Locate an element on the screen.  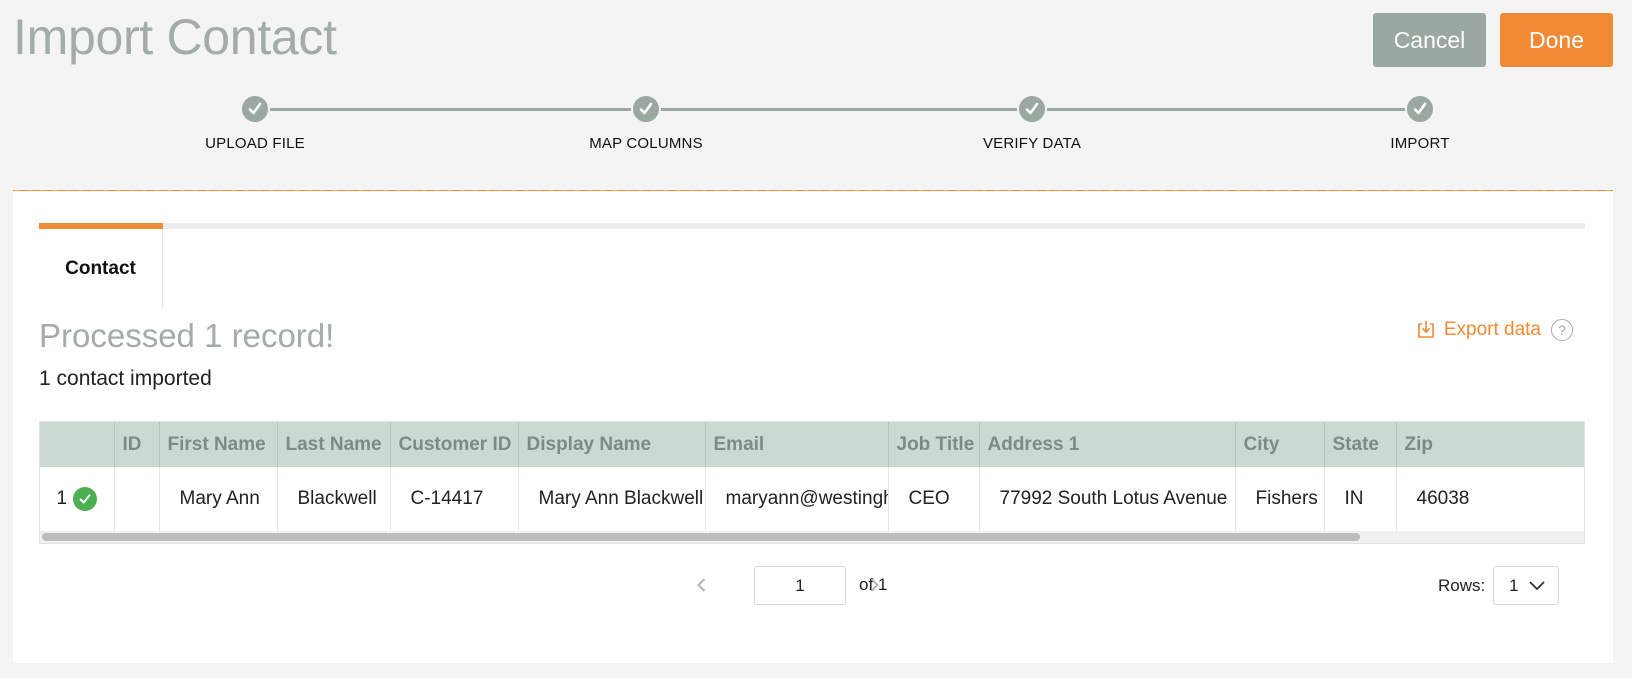
column-header: ID is located at coordinates (137, 444).